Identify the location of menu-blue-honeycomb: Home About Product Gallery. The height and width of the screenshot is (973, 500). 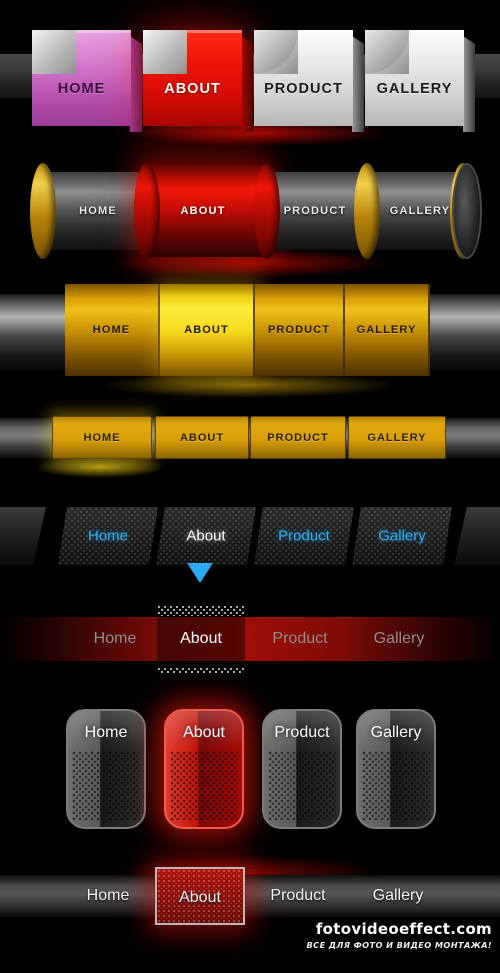
(250, 545).